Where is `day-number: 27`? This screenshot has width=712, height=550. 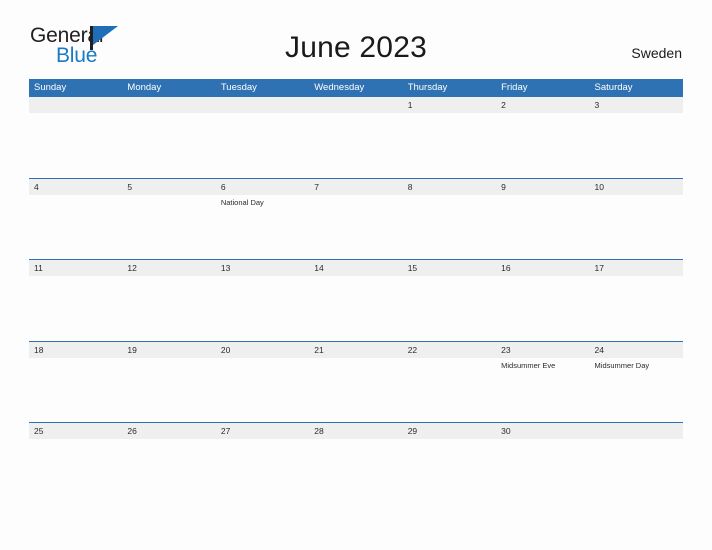 day-number: 27 is located at coordinates (262, 431).